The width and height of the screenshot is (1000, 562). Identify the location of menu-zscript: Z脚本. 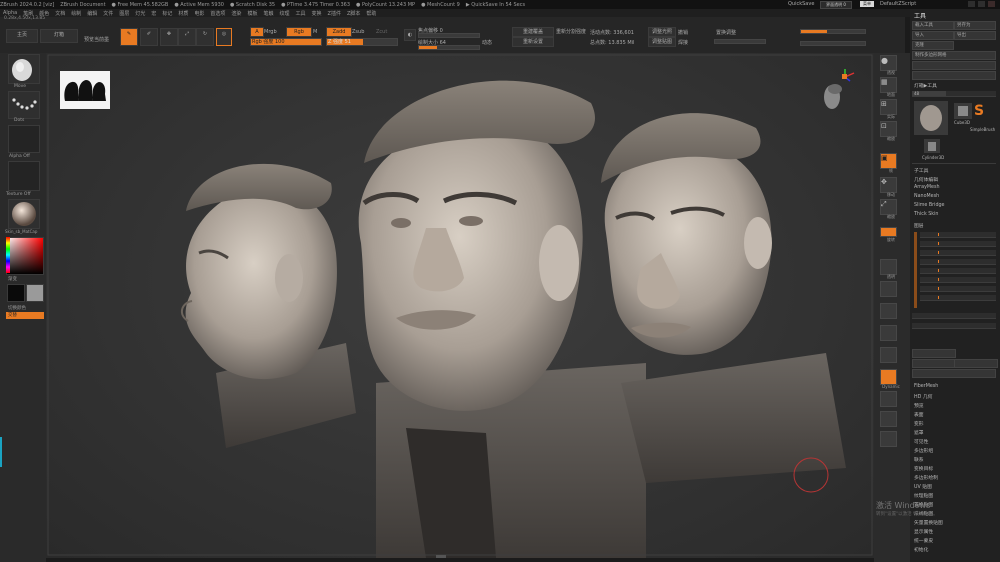
(353, 13).